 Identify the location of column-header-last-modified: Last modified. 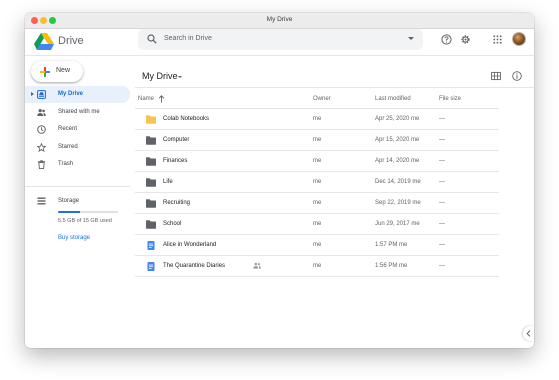
(393, 99).